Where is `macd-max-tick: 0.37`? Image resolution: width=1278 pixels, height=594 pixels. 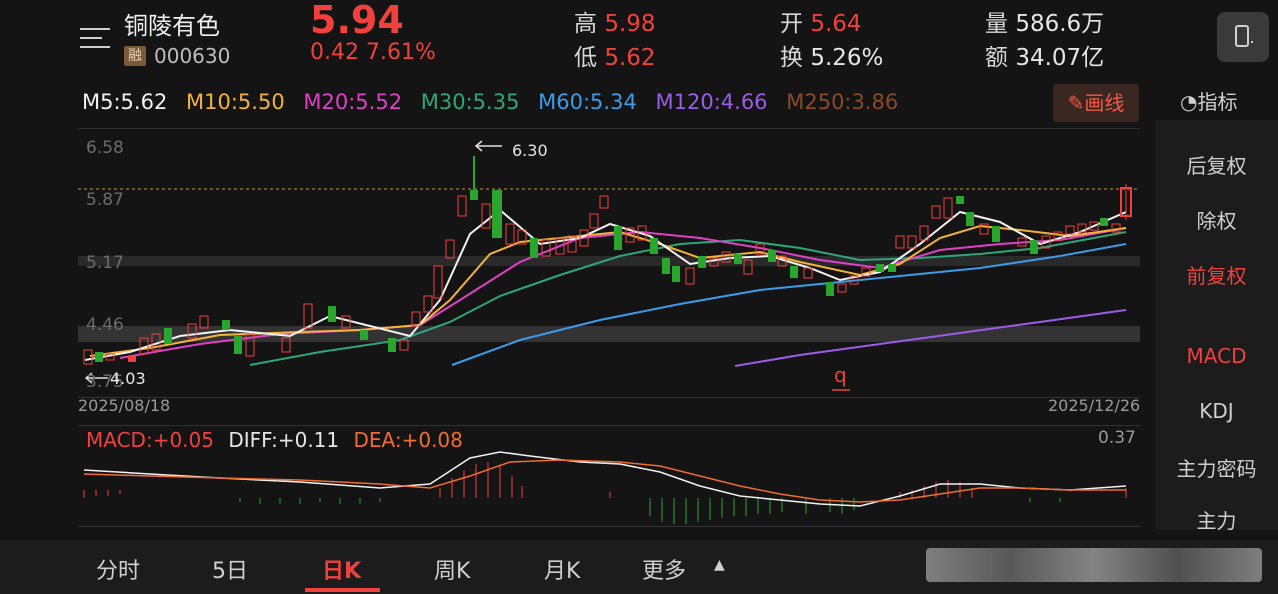 macd-max-tick: 0.37 is located at coordinates (1117, 438).